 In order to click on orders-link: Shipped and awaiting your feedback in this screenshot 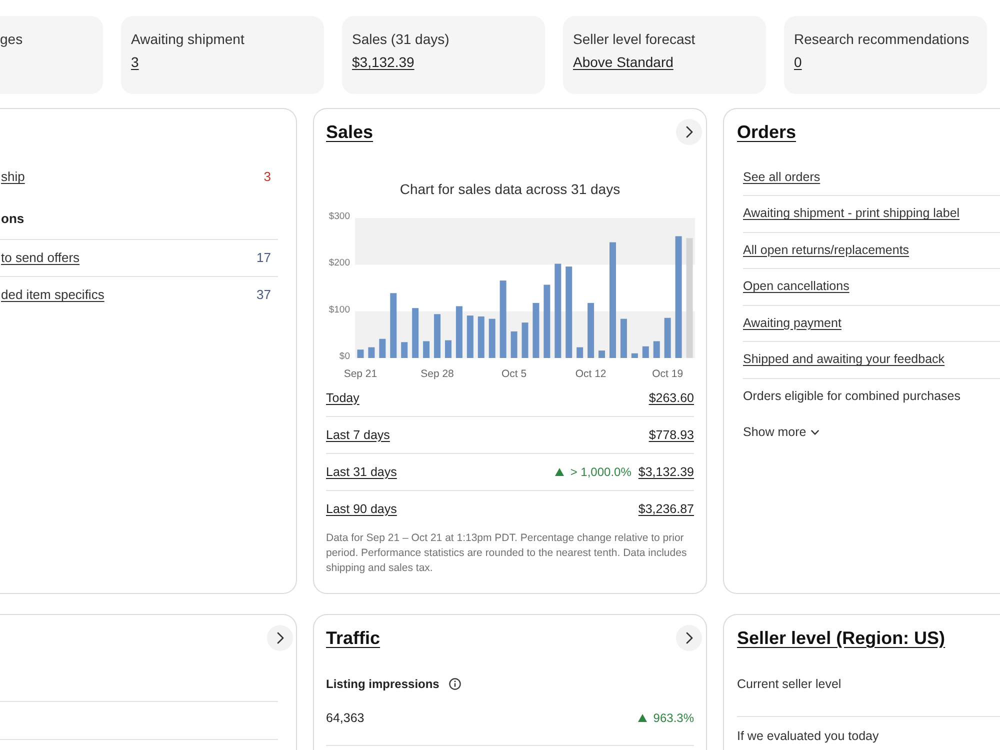, I will do `click(844, 360)`.